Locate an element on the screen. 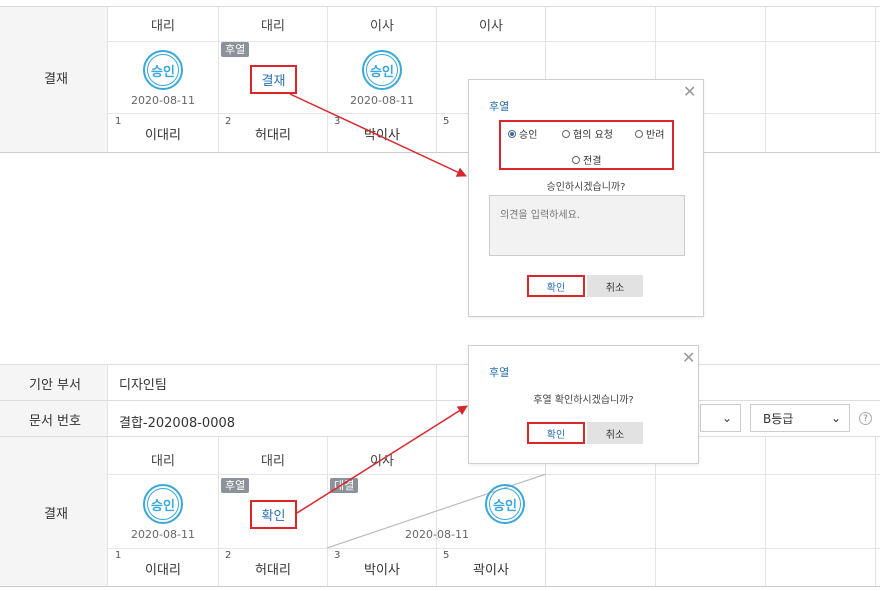  dialog-question: 승인하시겠습니까? is located at coordinates (586, 187).